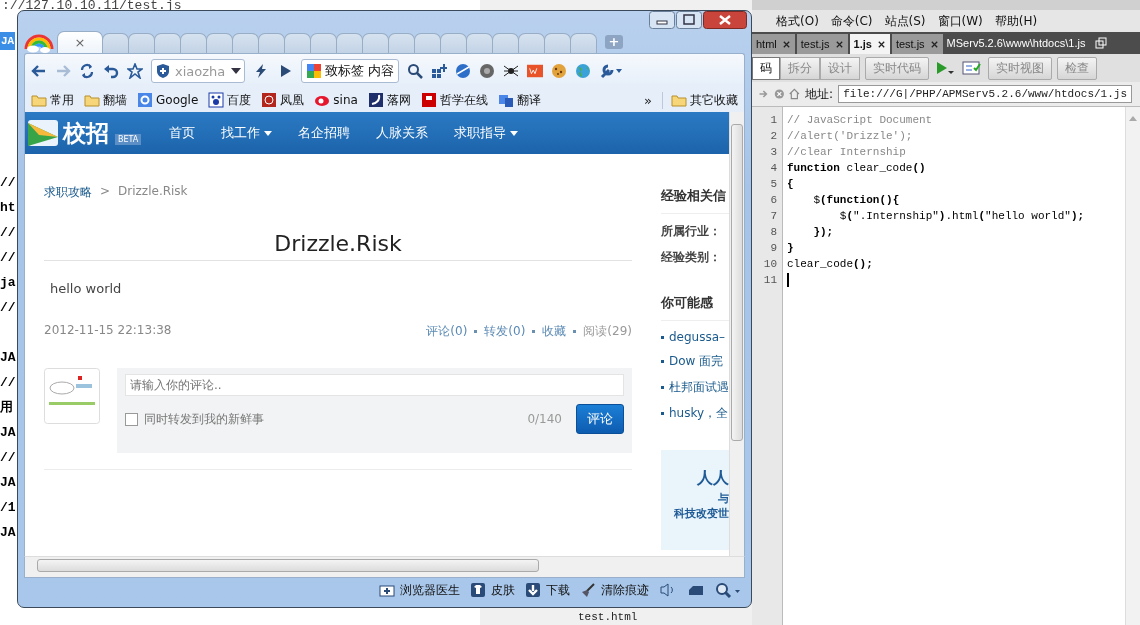 This screenshot has height=625, width=1140. What do you see at coordinates (63, 71) in the screenshot?
I see `forward-icon` at bounding box center [63, 71].